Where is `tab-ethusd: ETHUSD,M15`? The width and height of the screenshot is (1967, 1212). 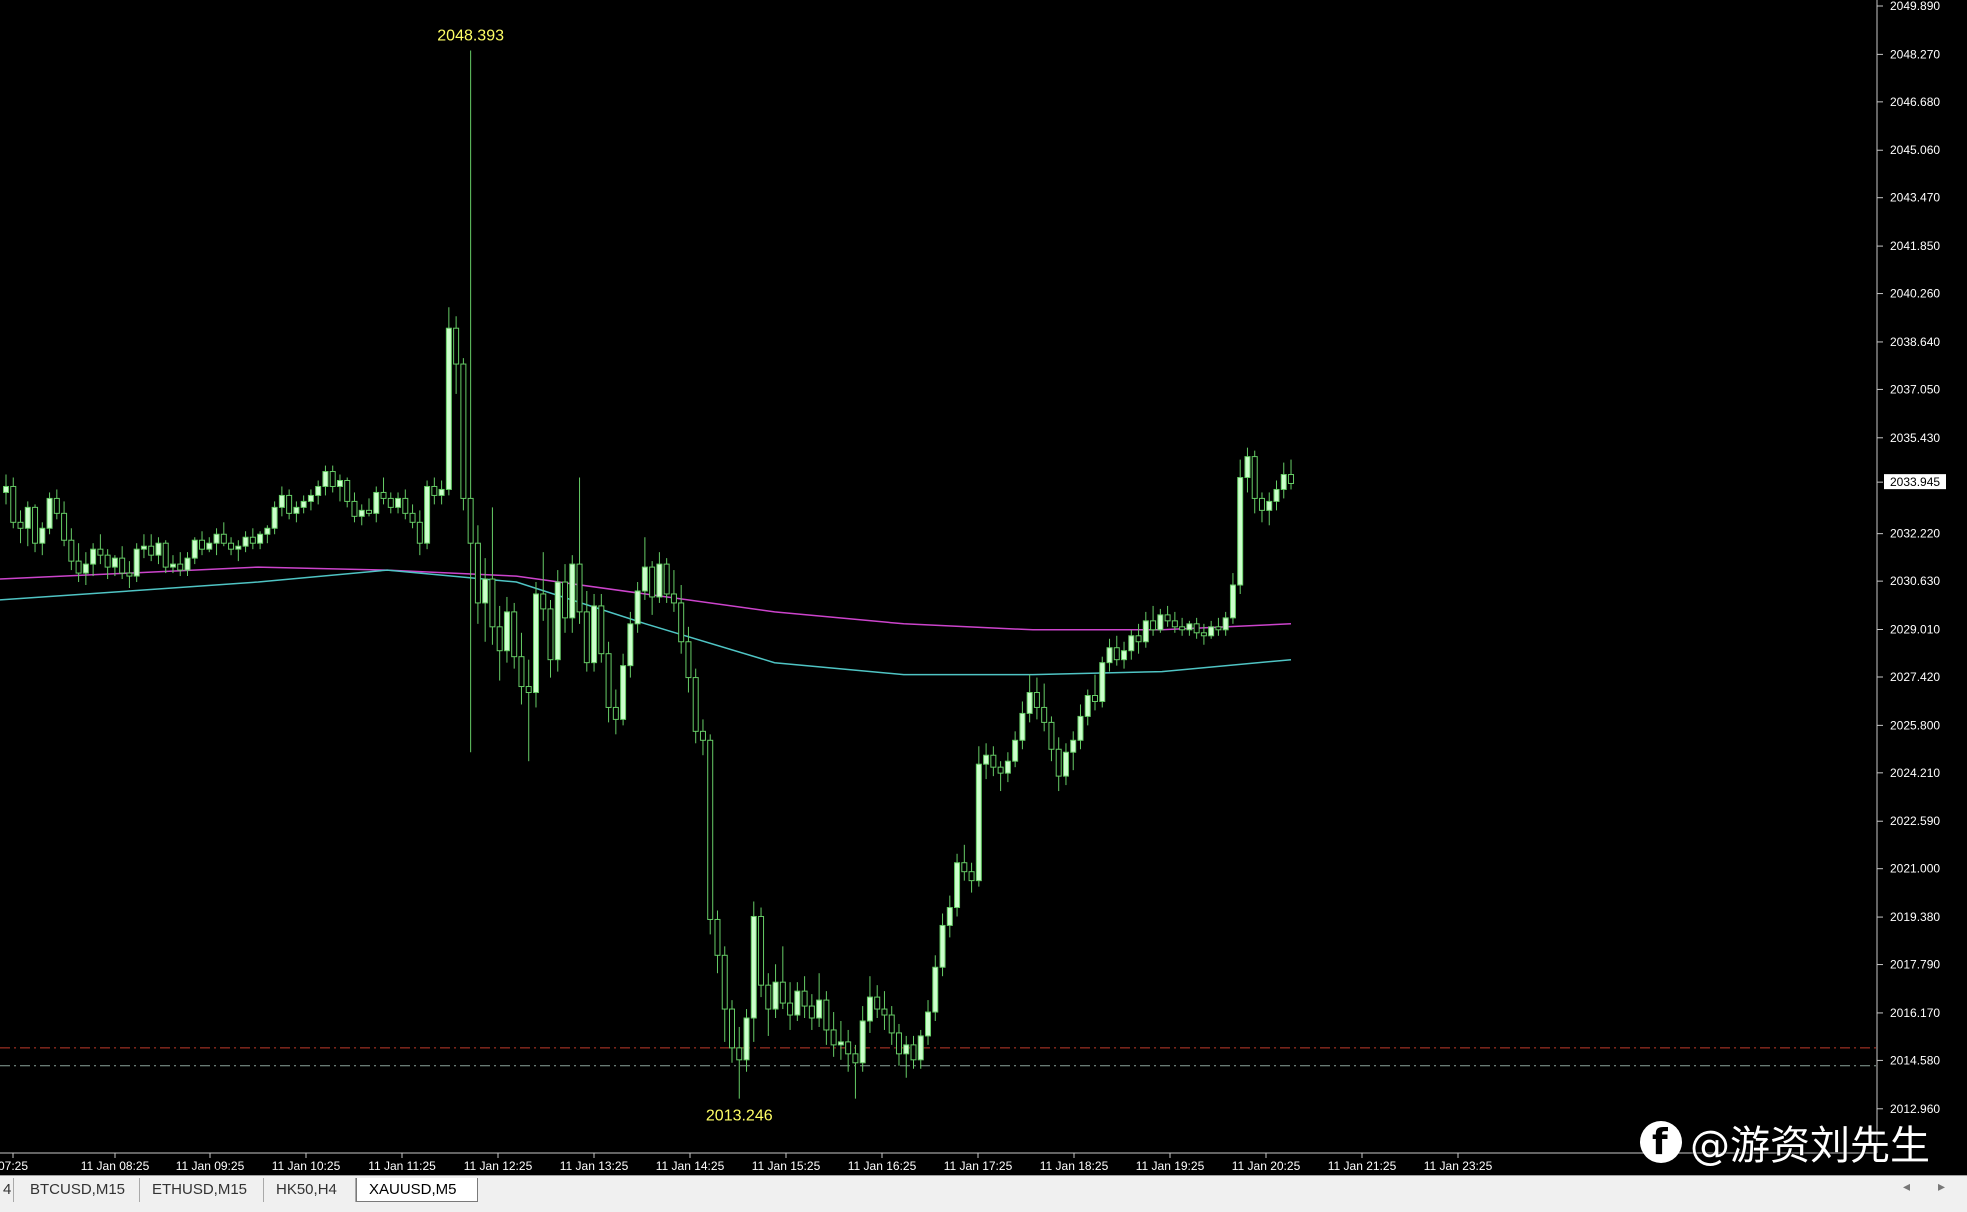
tab-ethusd: ETHUSD,M15 is located at coordinates (202, 1190).